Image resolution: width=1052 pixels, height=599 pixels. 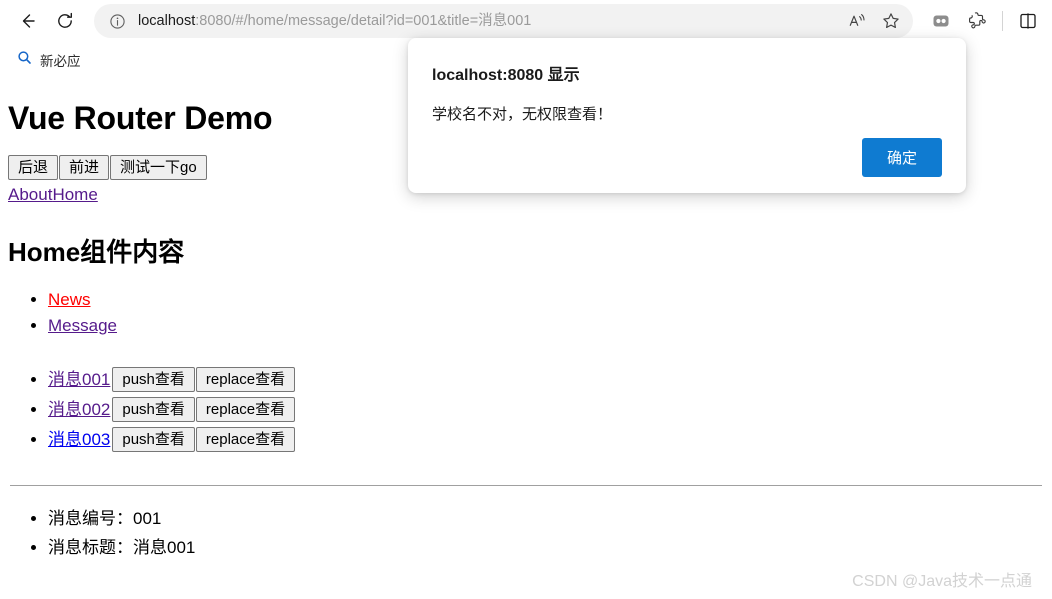 I want to click on extensions-puzzle-icon, so click(x=977, y=21).